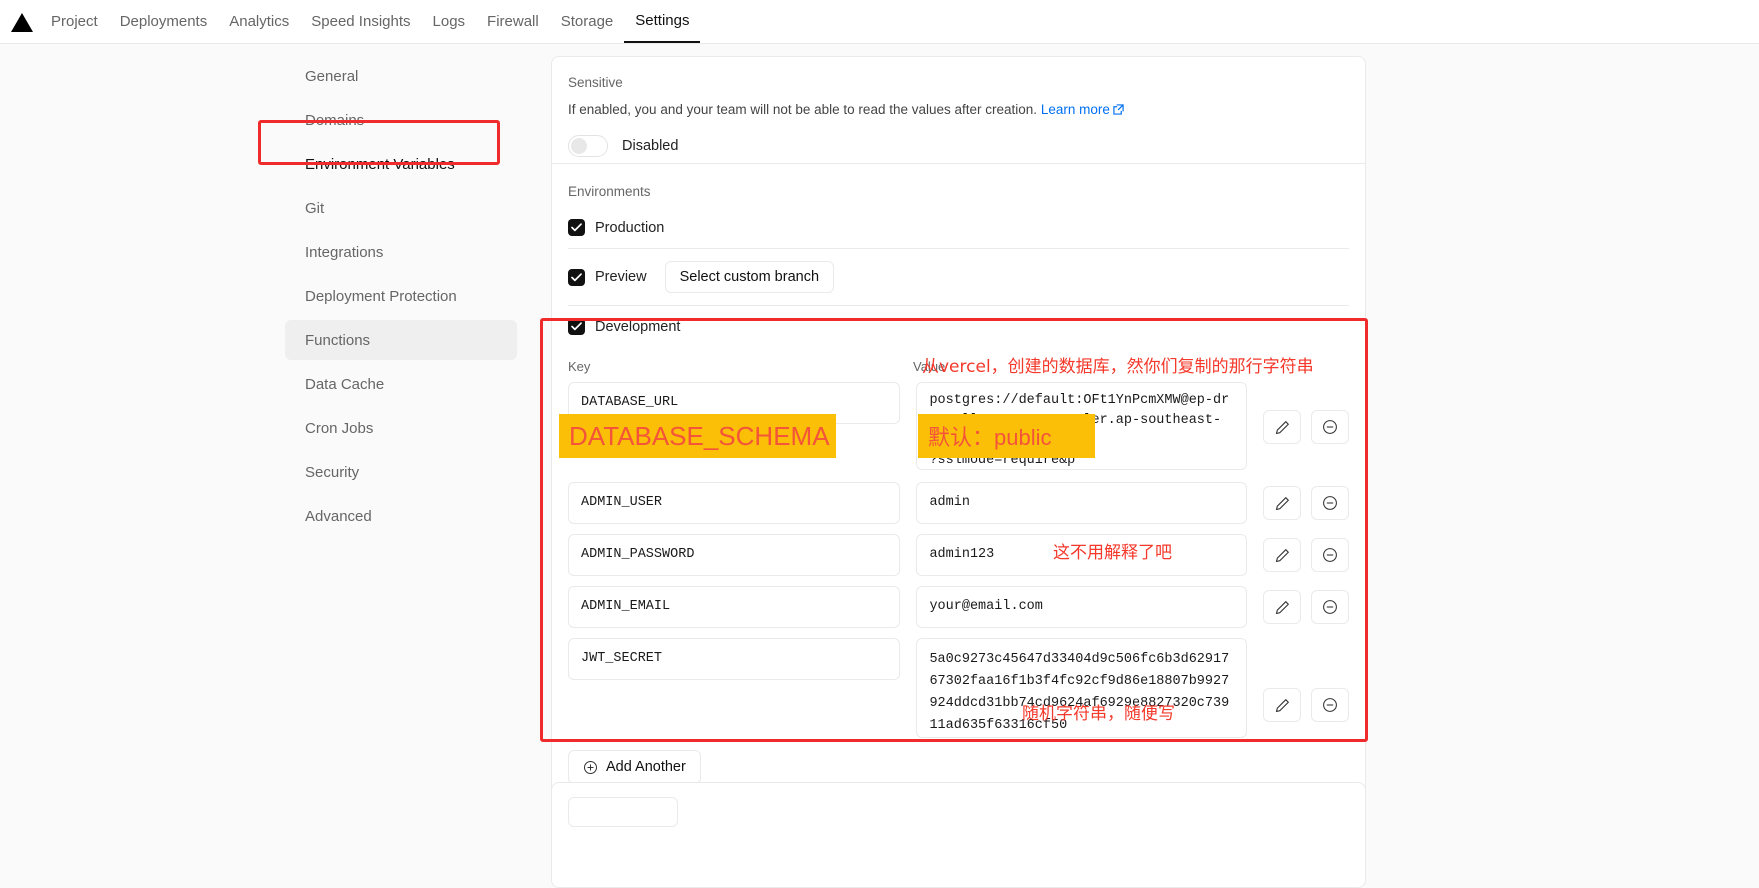 The image size is (1759, 888). I want to click on table-row: ADMIN_USER admin, so click(958, 503).